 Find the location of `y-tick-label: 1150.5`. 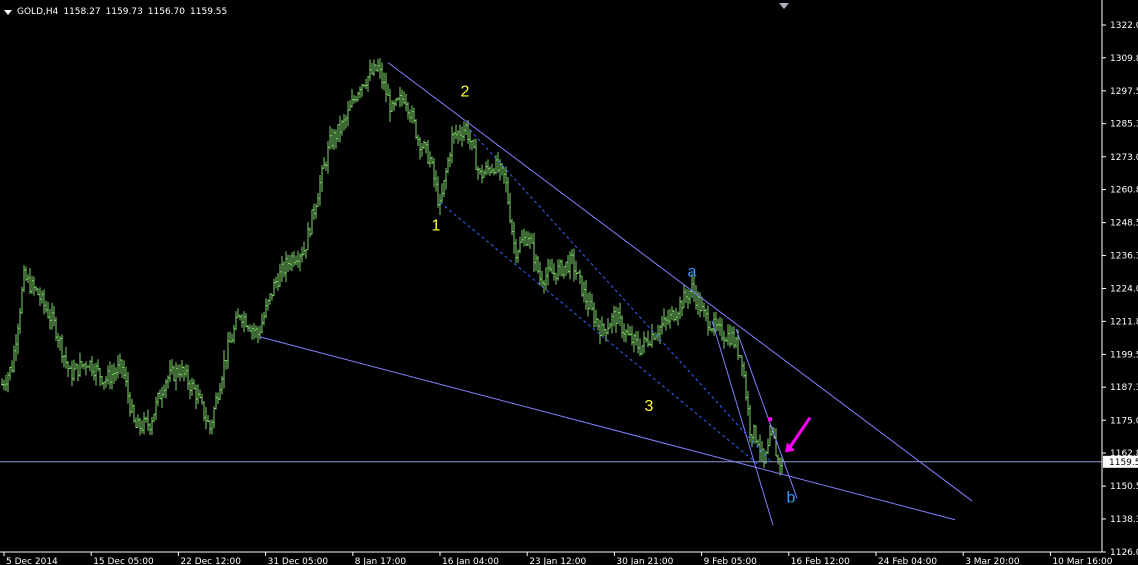

y-tick-label: 1150.5 is located at coordinates (1124, 487).